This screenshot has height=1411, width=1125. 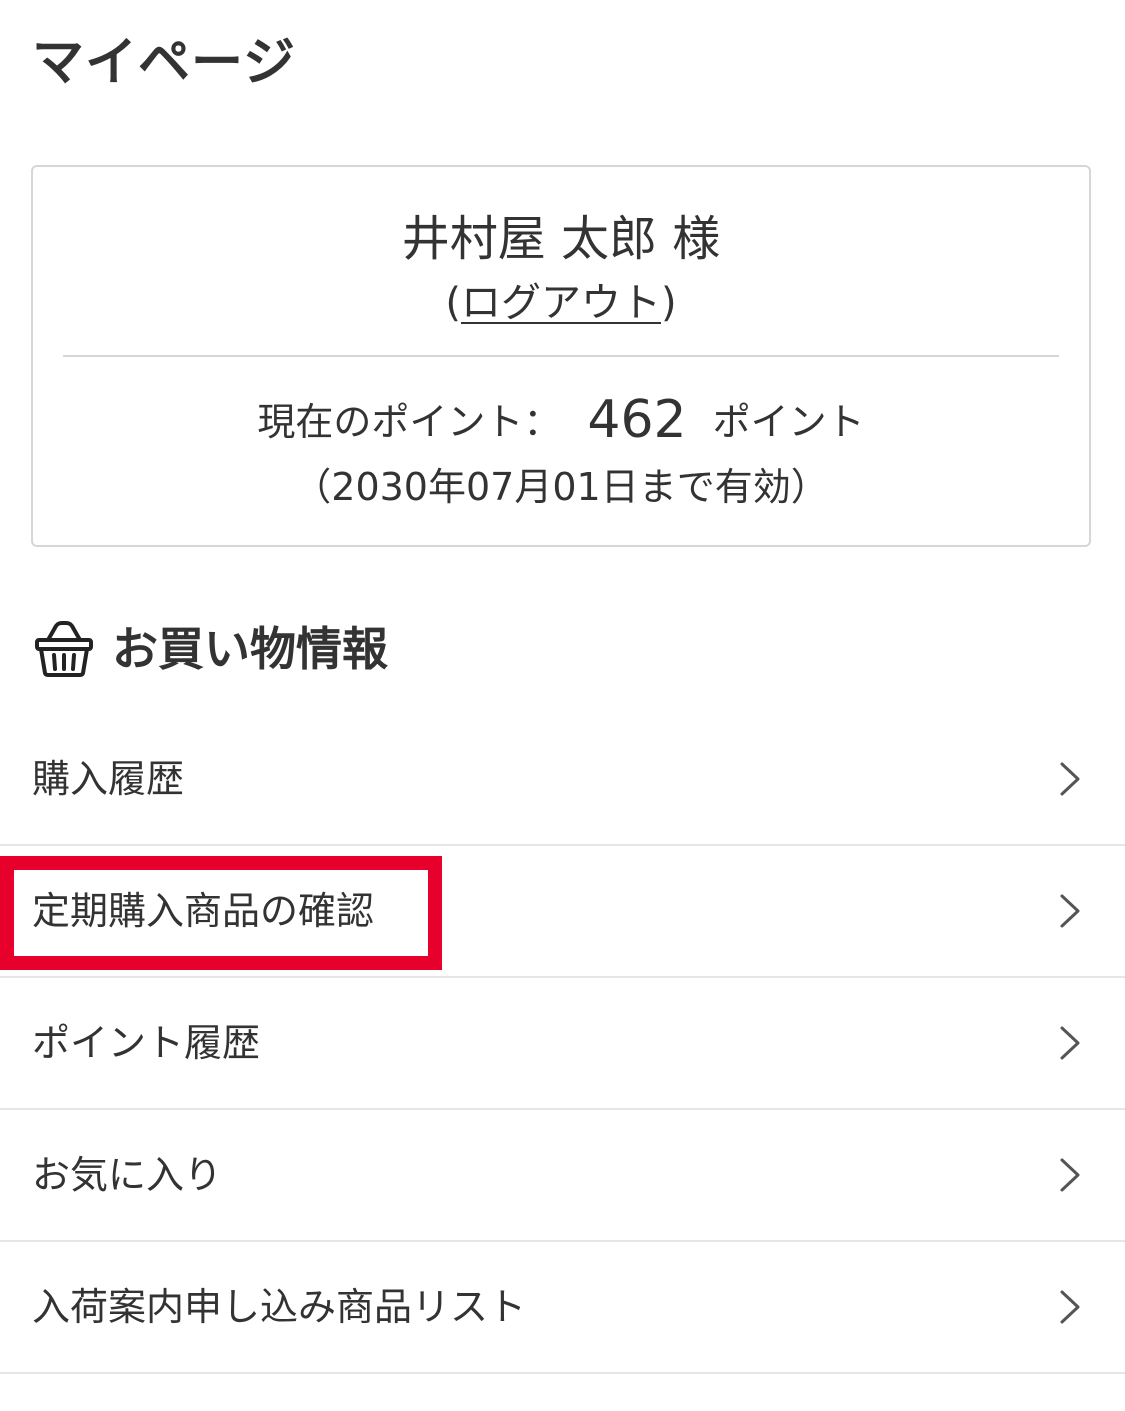 I want to click on points-line: 現在のポイント： 462 ポイント, so click(x=561, y=421).